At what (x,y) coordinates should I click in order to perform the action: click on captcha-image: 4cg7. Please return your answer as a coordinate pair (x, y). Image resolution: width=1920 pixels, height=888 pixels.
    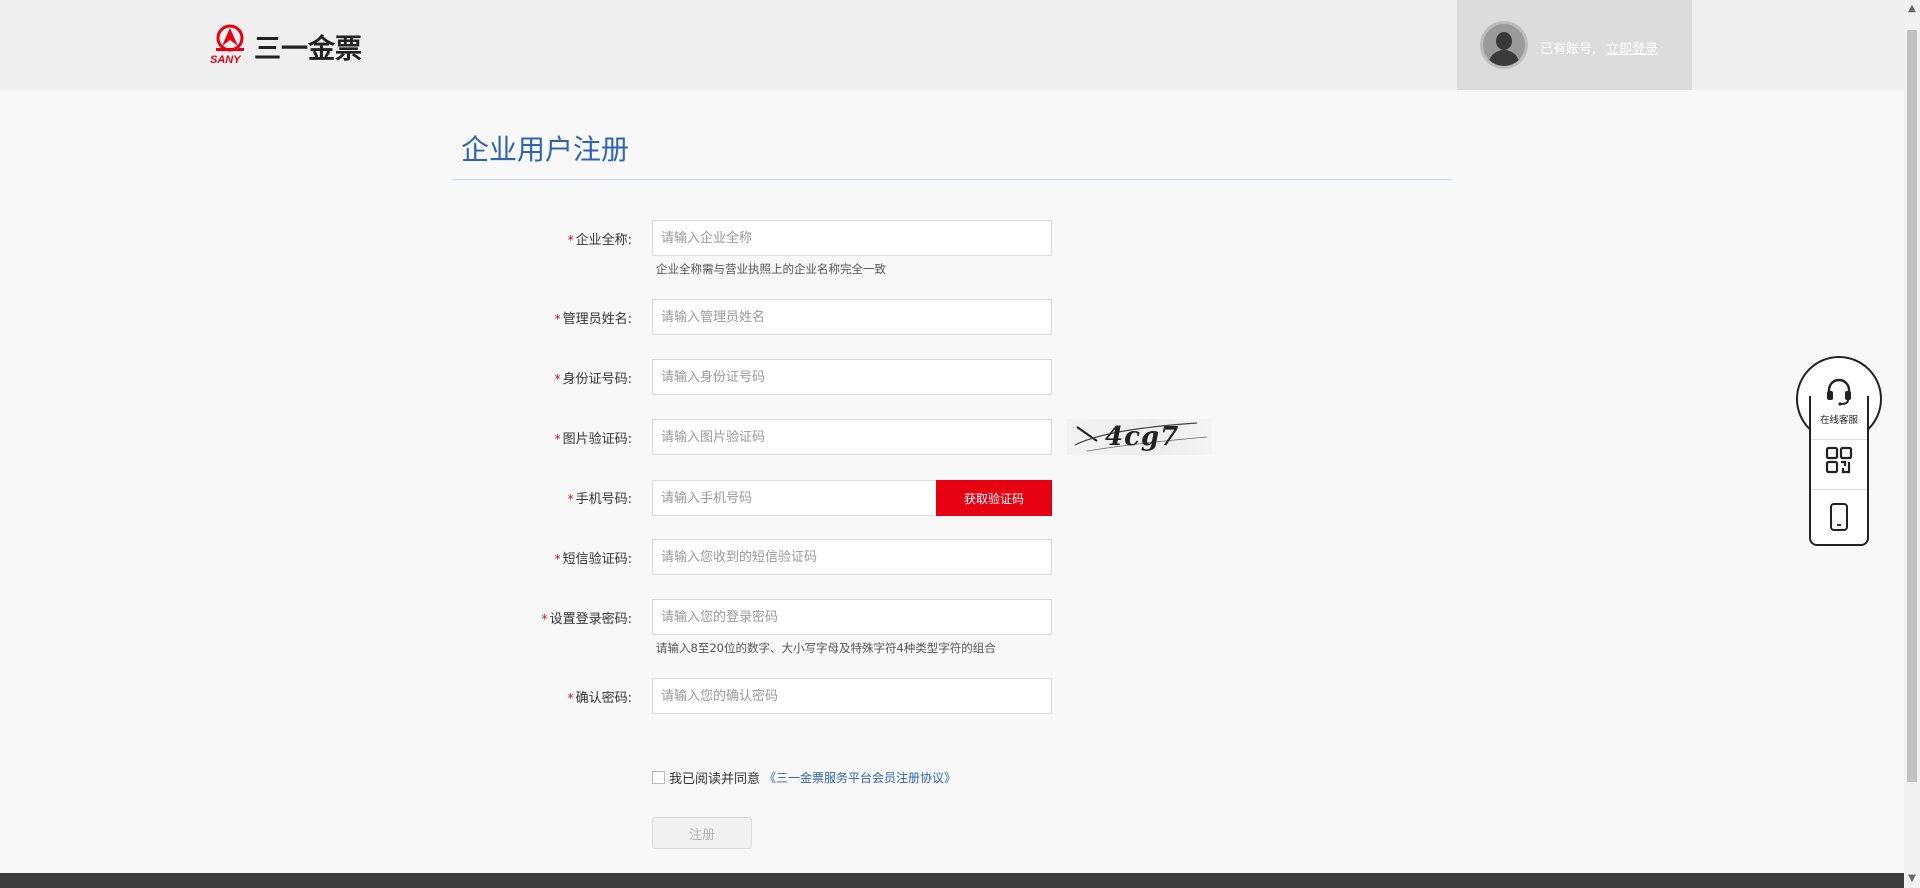
    Looking at the image, I should click on (1139, 437).